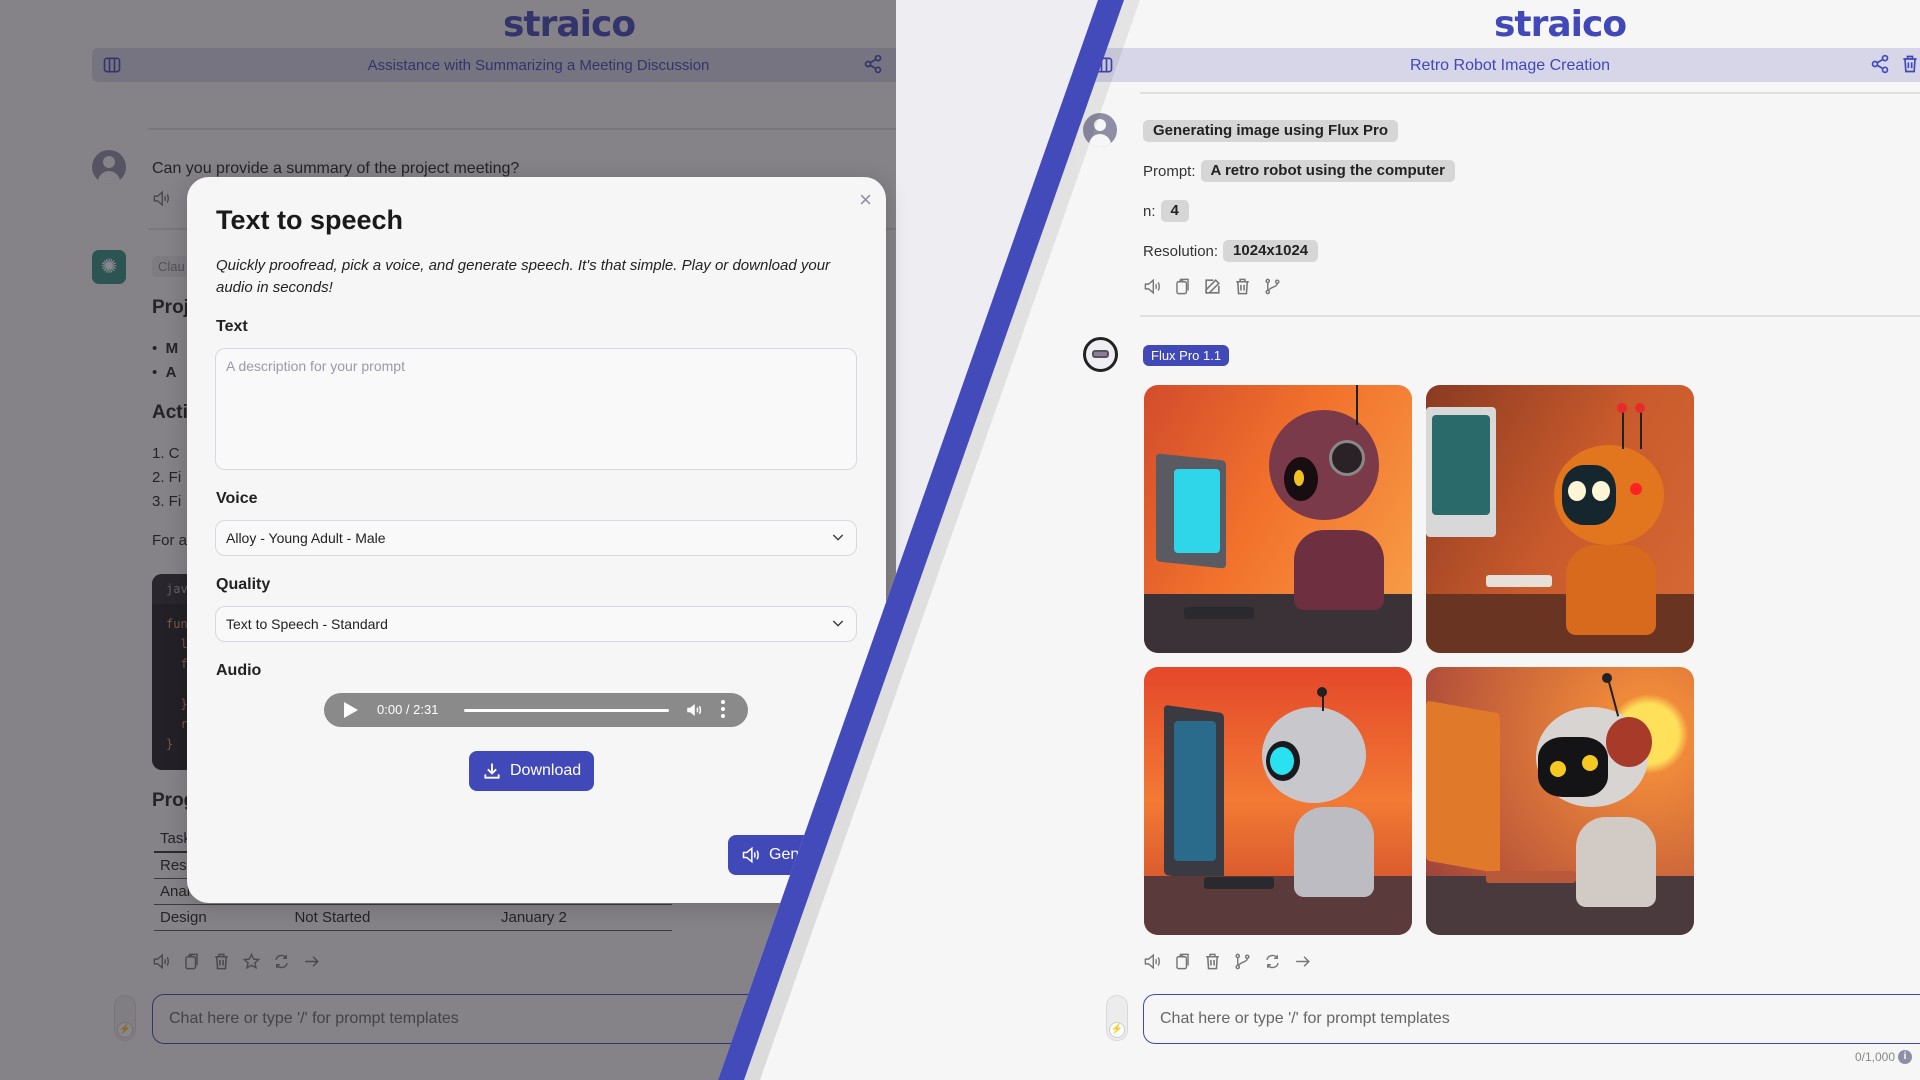 The height and width of the screenshot is (1080, 1920). I want to click on prompt-mode-toggle: ⚡, so click(1117, 1018).